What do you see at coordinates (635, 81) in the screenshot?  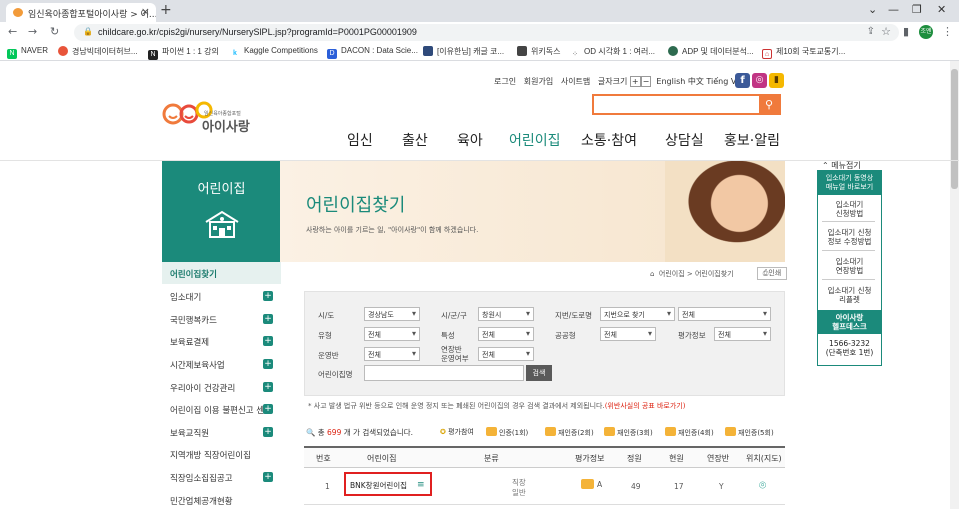 I see `font-plus-button: +` at bounding box center [635, 81].